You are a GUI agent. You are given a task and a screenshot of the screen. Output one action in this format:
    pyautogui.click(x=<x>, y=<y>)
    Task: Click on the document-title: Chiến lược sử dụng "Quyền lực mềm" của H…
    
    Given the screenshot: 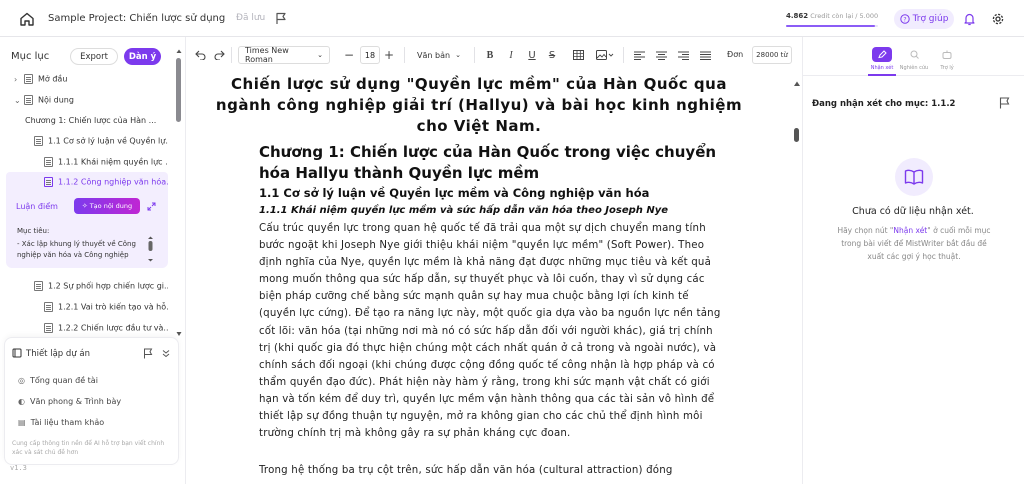 What is the action you would take?
    pyautogui.click(x=479, y=105)
    